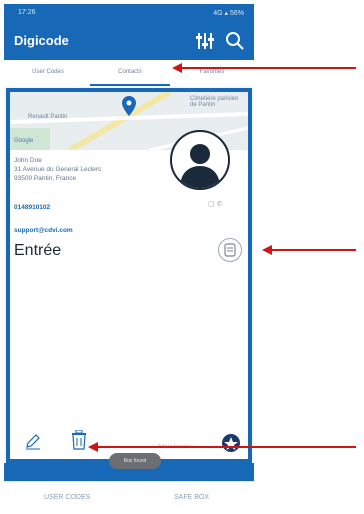 The image size is (364, 514). I want to click on status-time: 17:26, so click(27, 12).